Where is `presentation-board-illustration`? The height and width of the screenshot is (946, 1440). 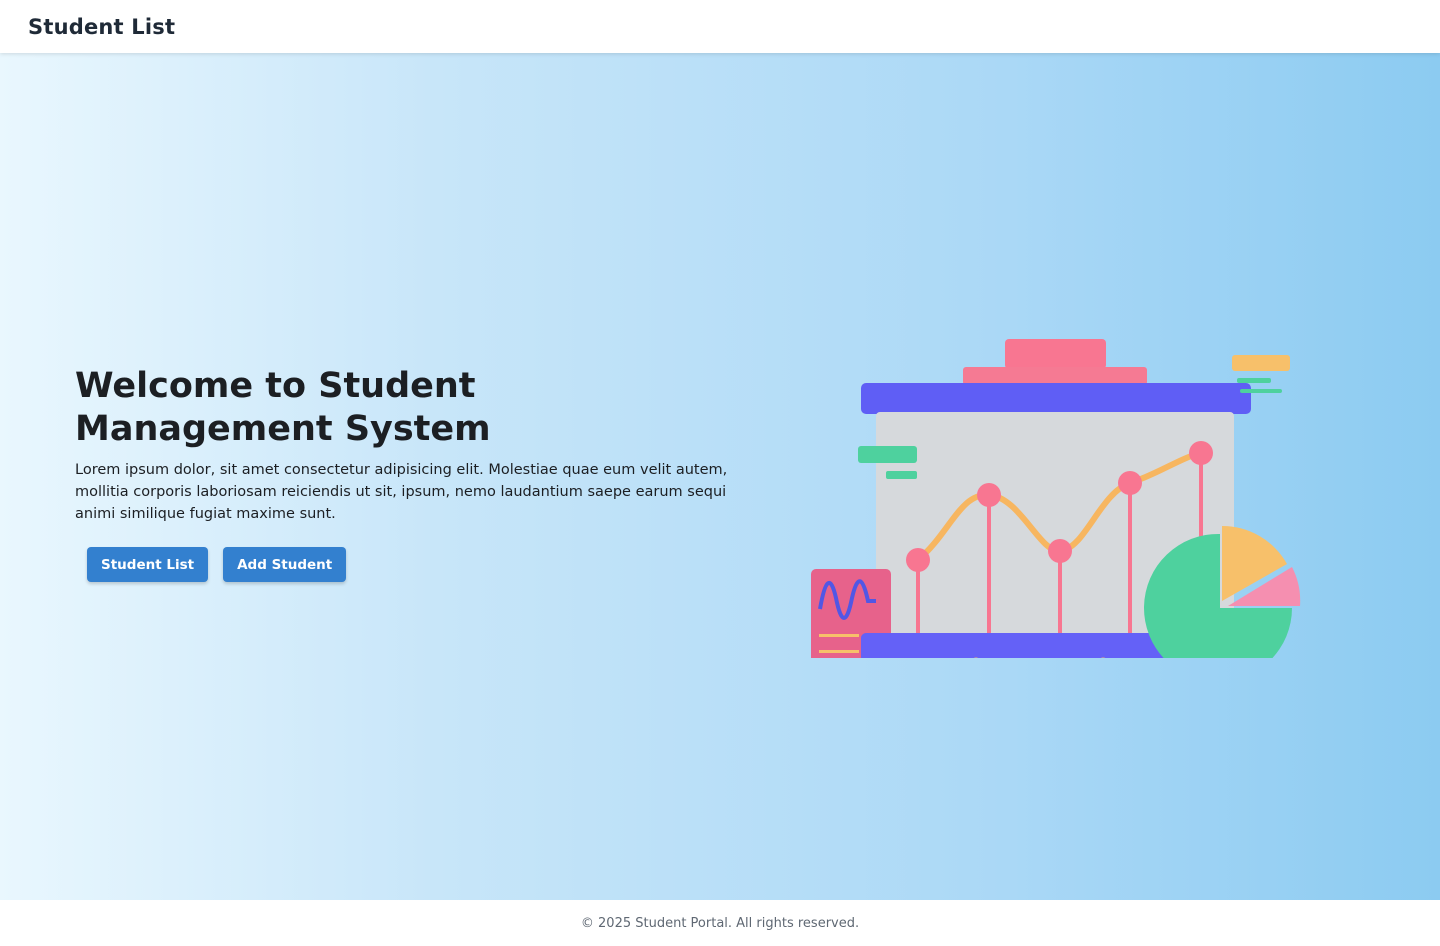 presentation-board-illustration is located at coordinates (1056, 498).